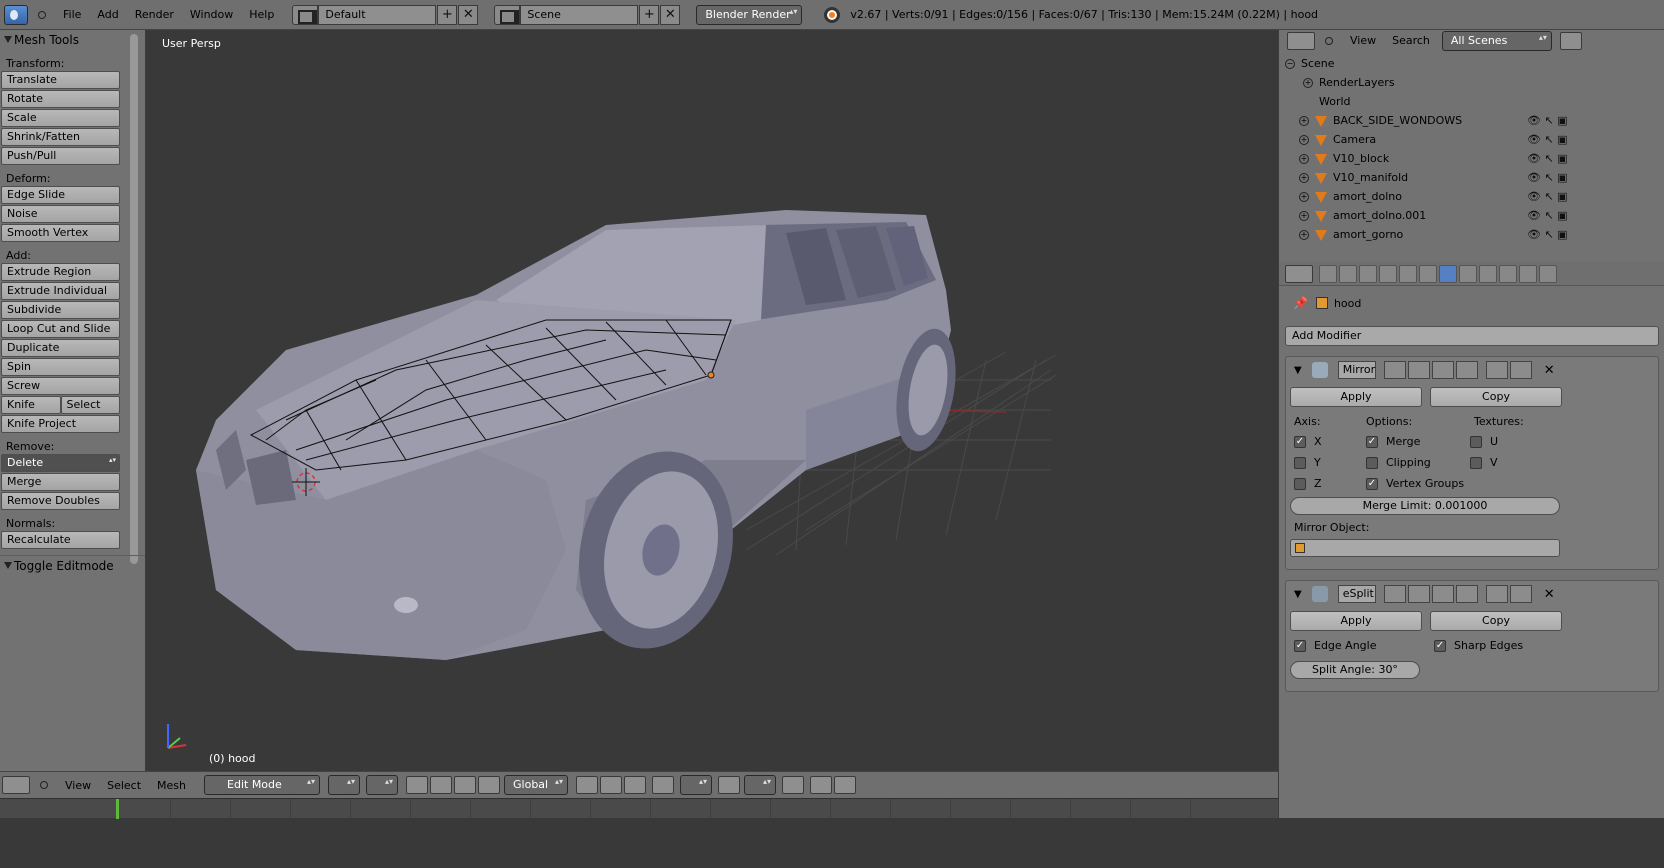 The height and width of the screenshot is (868, 1664). Describe the element at coordinates (441, 785) in the screenshot. I see `translate-manipulator-icon` at that location.